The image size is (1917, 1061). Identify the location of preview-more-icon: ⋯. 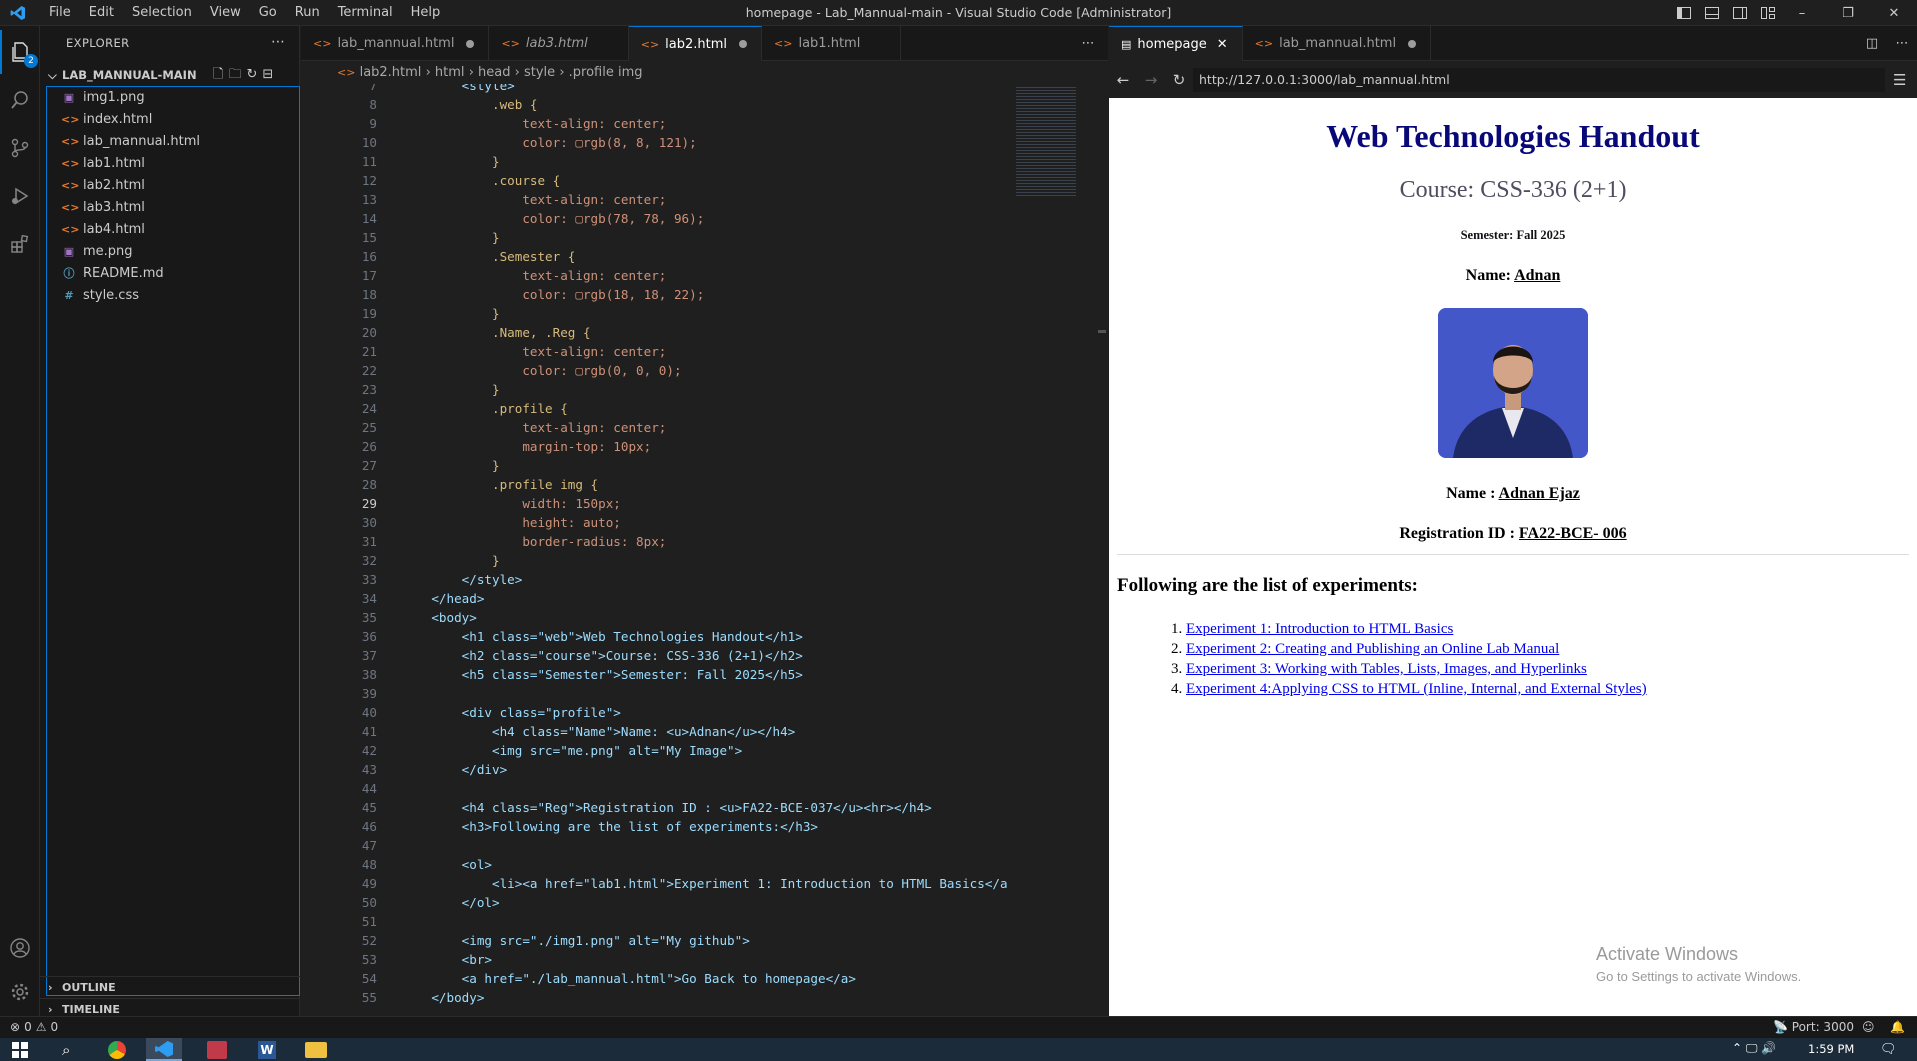
(1902, 43).